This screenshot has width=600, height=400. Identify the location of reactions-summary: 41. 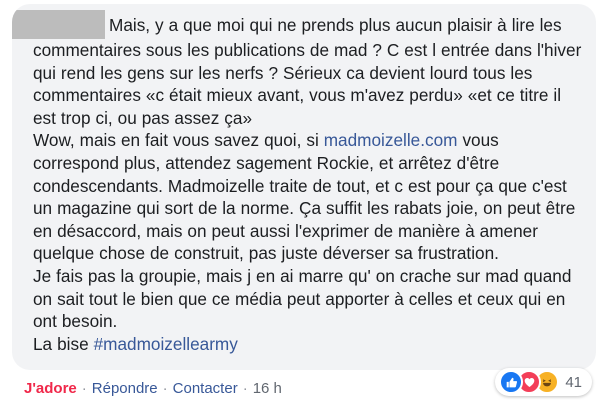
(543, 382).